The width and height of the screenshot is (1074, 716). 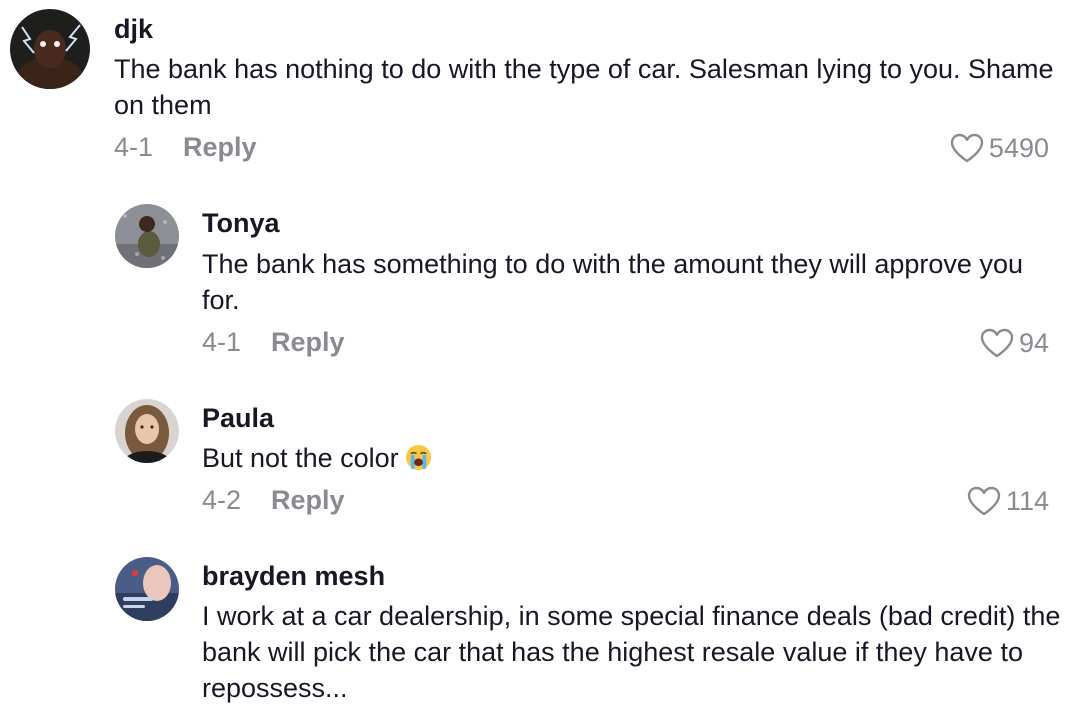 I want to click on comment-text-body: But not the color, so click(x=300, y=458).